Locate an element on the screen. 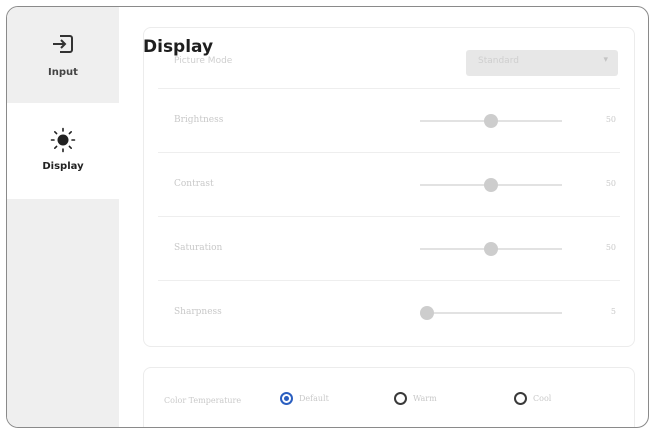 The image size is (657, 434). brightness-icon is located at coordinates (63, 140).